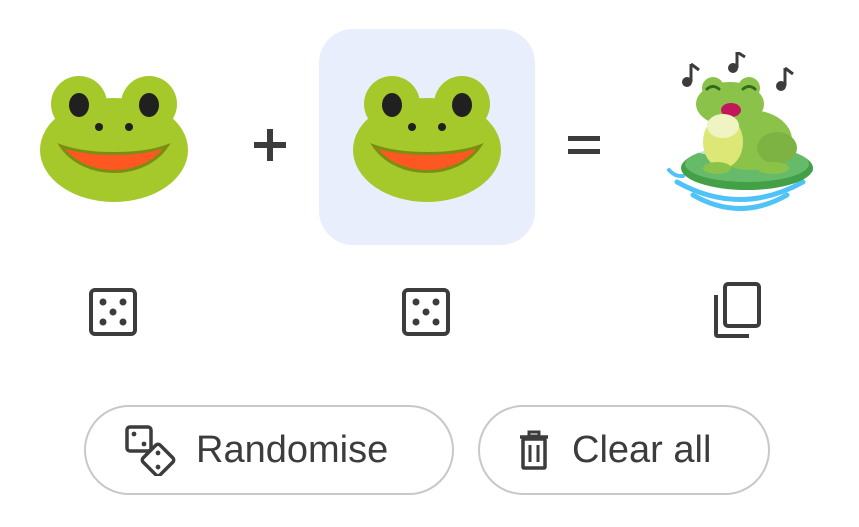 The width and height of the screenshot is (859, 527). What do you see at coordinates (740, 131) in the screenshot?
I see `singing-frog-on-lily-pad-icon` at bounding box center [740, 131].